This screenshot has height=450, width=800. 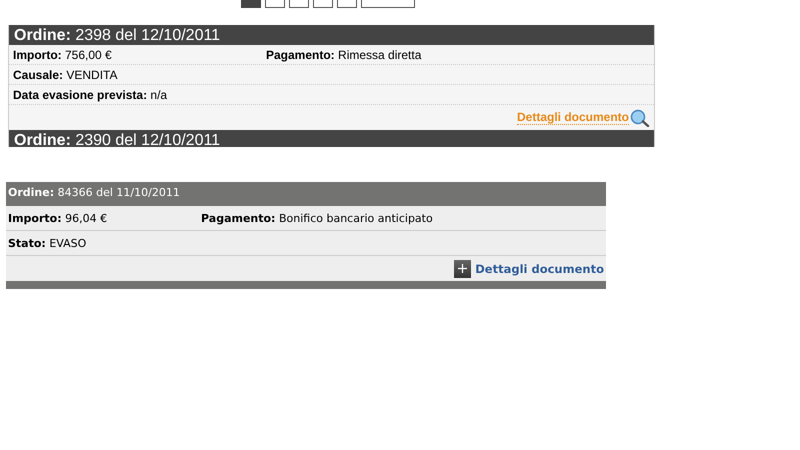 I want to click on field-text: Importo: 96,04 €, so click(x=58, y=218).